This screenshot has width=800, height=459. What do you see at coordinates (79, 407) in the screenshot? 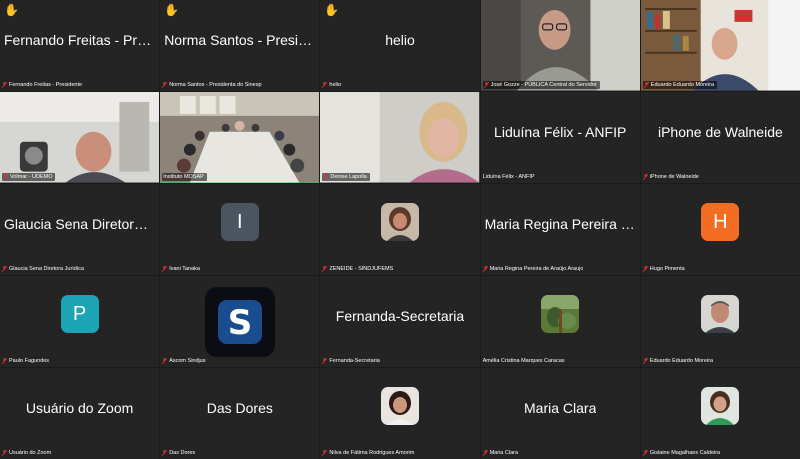
I see `participant-display-name: Usuário do Zoom` at bounding box center [79, 407].